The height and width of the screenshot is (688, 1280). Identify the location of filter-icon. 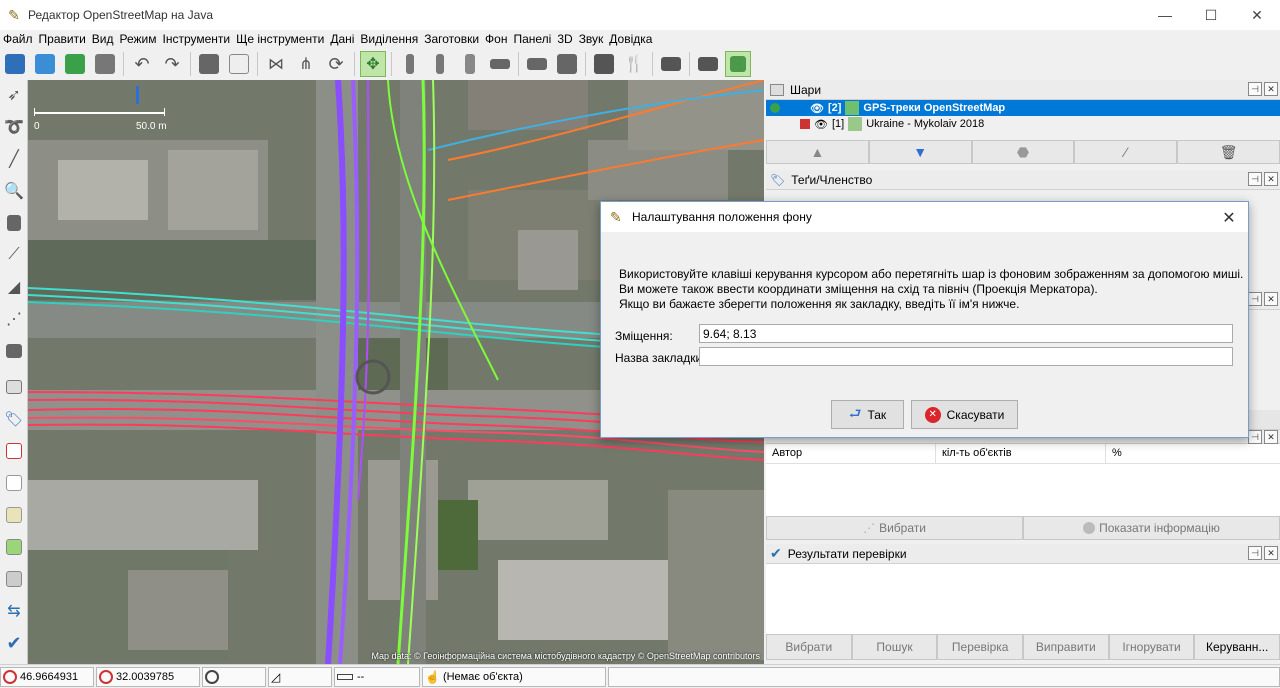
(14, 547).